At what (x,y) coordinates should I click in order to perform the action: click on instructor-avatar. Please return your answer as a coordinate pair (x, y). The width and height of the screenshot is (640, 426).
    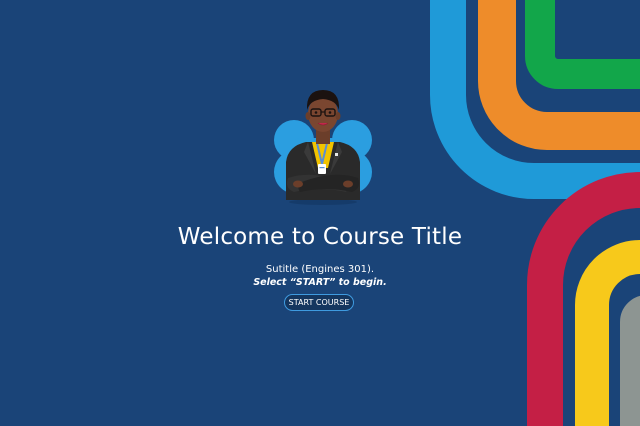
    Looking at the image, I should click on (323, 145).